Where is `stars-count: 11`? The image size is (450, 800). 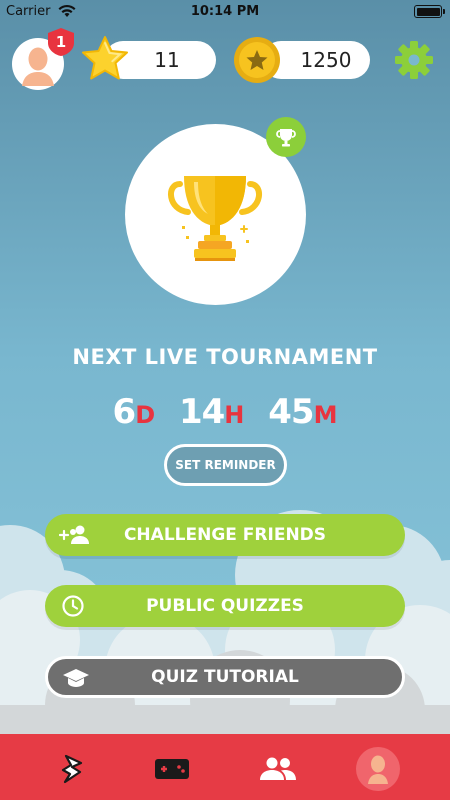
stars-count: 11 is located at coordinates (167, 60).